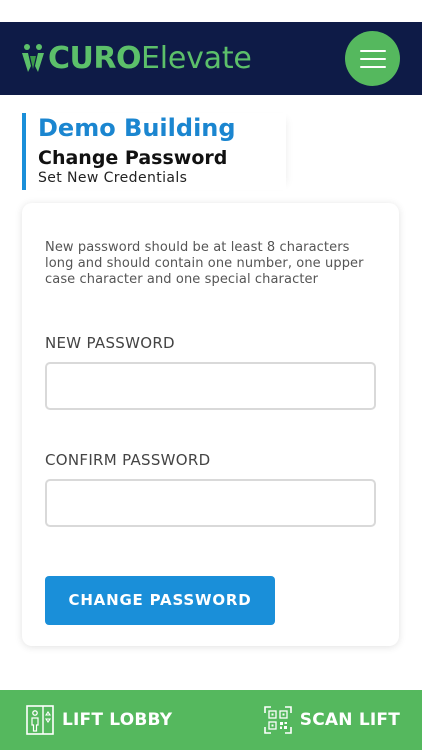  What do you see at coordinates (94, 58) in the screenshot?
I see `logo-text-curo: CURO` at bounding box center [94, 58].